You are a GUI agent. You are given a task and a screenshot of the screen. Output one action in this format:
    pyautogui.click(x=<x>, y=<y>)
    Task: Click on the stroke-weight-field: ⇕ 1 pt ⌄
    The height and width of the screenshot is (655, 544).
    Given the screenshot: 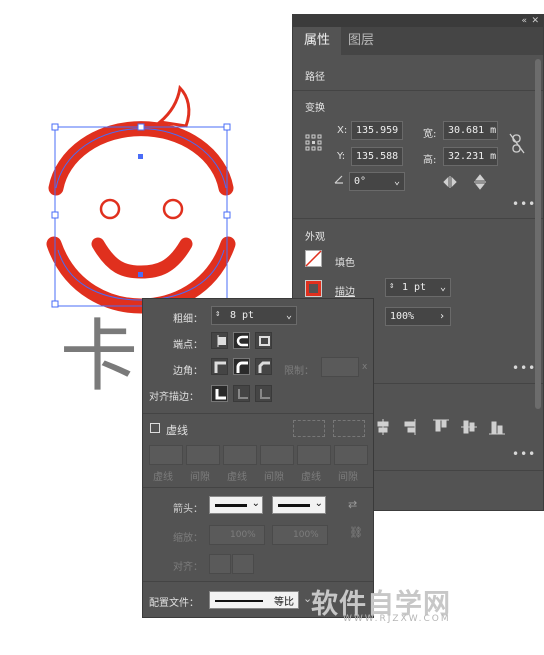 What is the action you would take?
    pyautogui.click(x=418, y=287)
    